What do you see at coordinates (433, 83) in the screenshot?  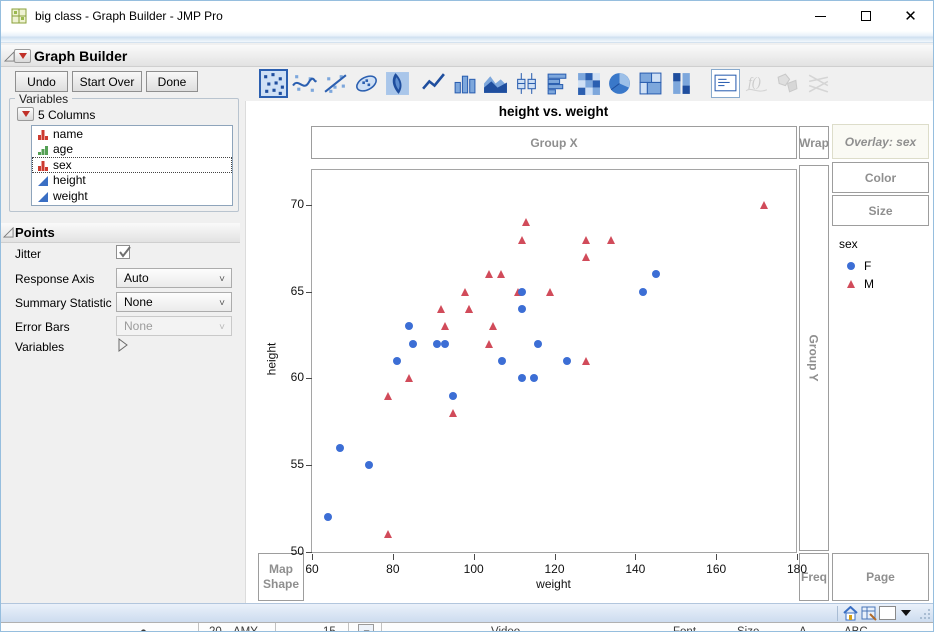 I see `line-icon` at bounding box center [433, 83].